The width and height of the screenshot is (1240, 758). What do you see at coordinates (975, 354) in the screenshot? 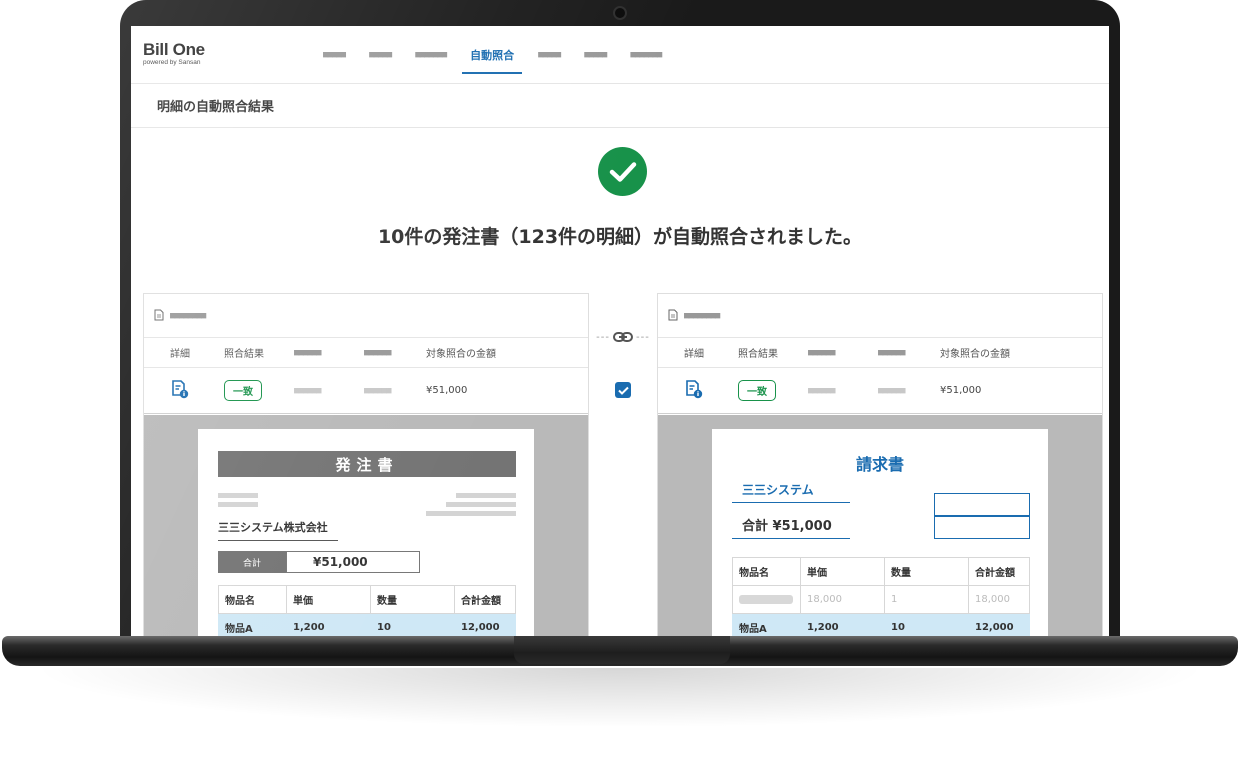
I see `header-amount: 対象照合の金額` at bounding box center [975, 354].